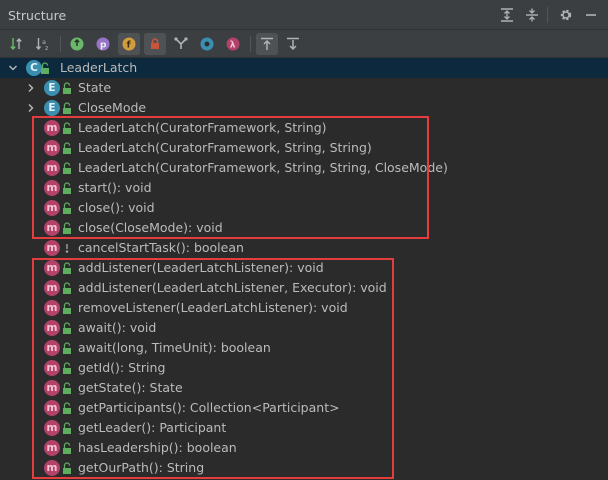 The width and height of the screenshot is (608, 480). Describe the element at coordinates (304, 248) in the screenshot. I see `tree-row-method: m cancelStartTask(): boolean` at that location.